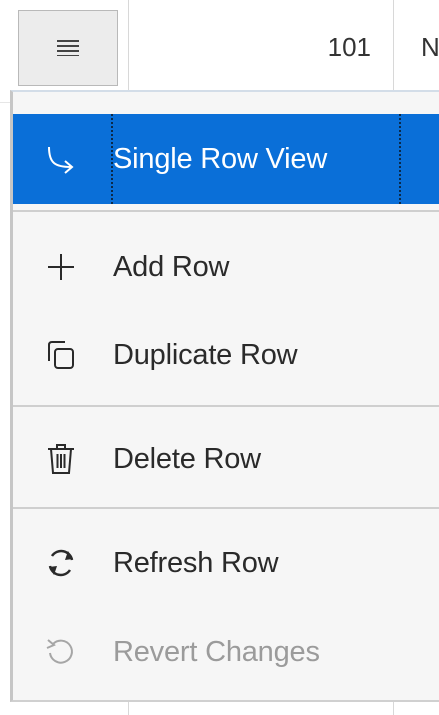 Image resolution: width=439 pixels, height=715 pixels. I want to click on menu-item-label: Revert Changes, so click(216, 651).